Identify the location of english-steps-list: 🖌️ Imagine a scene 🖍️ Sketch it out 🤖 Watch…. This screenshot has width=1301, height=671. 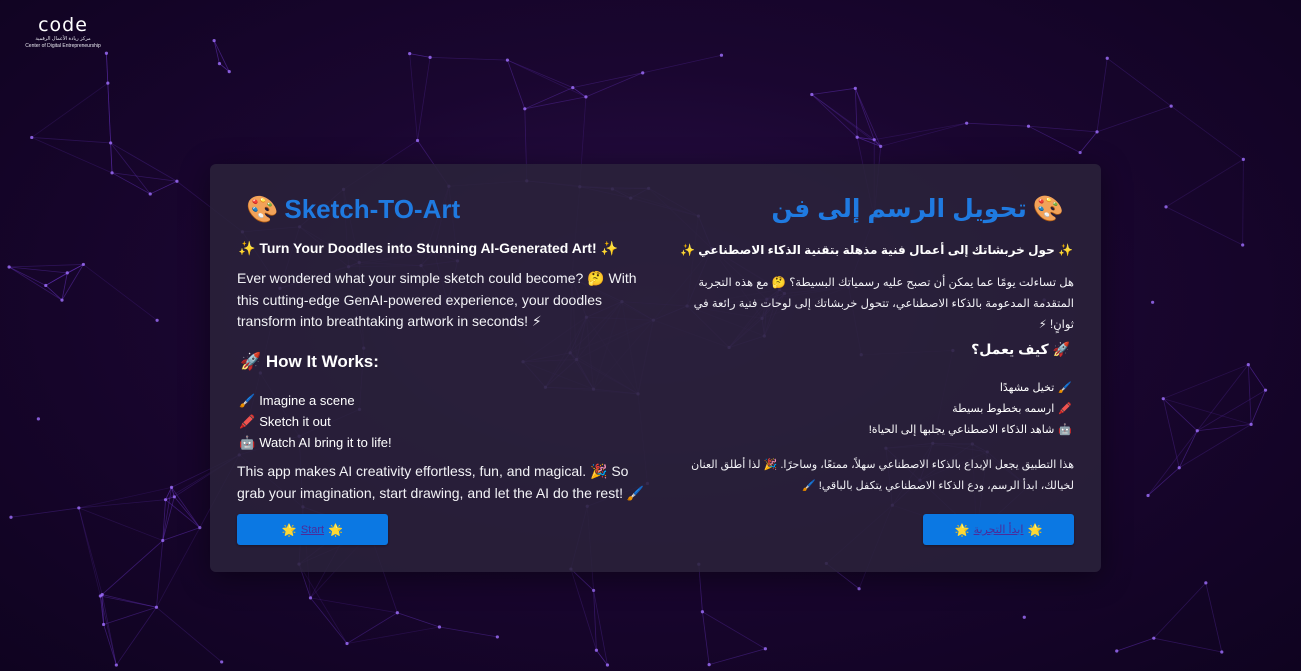
(314, 421).